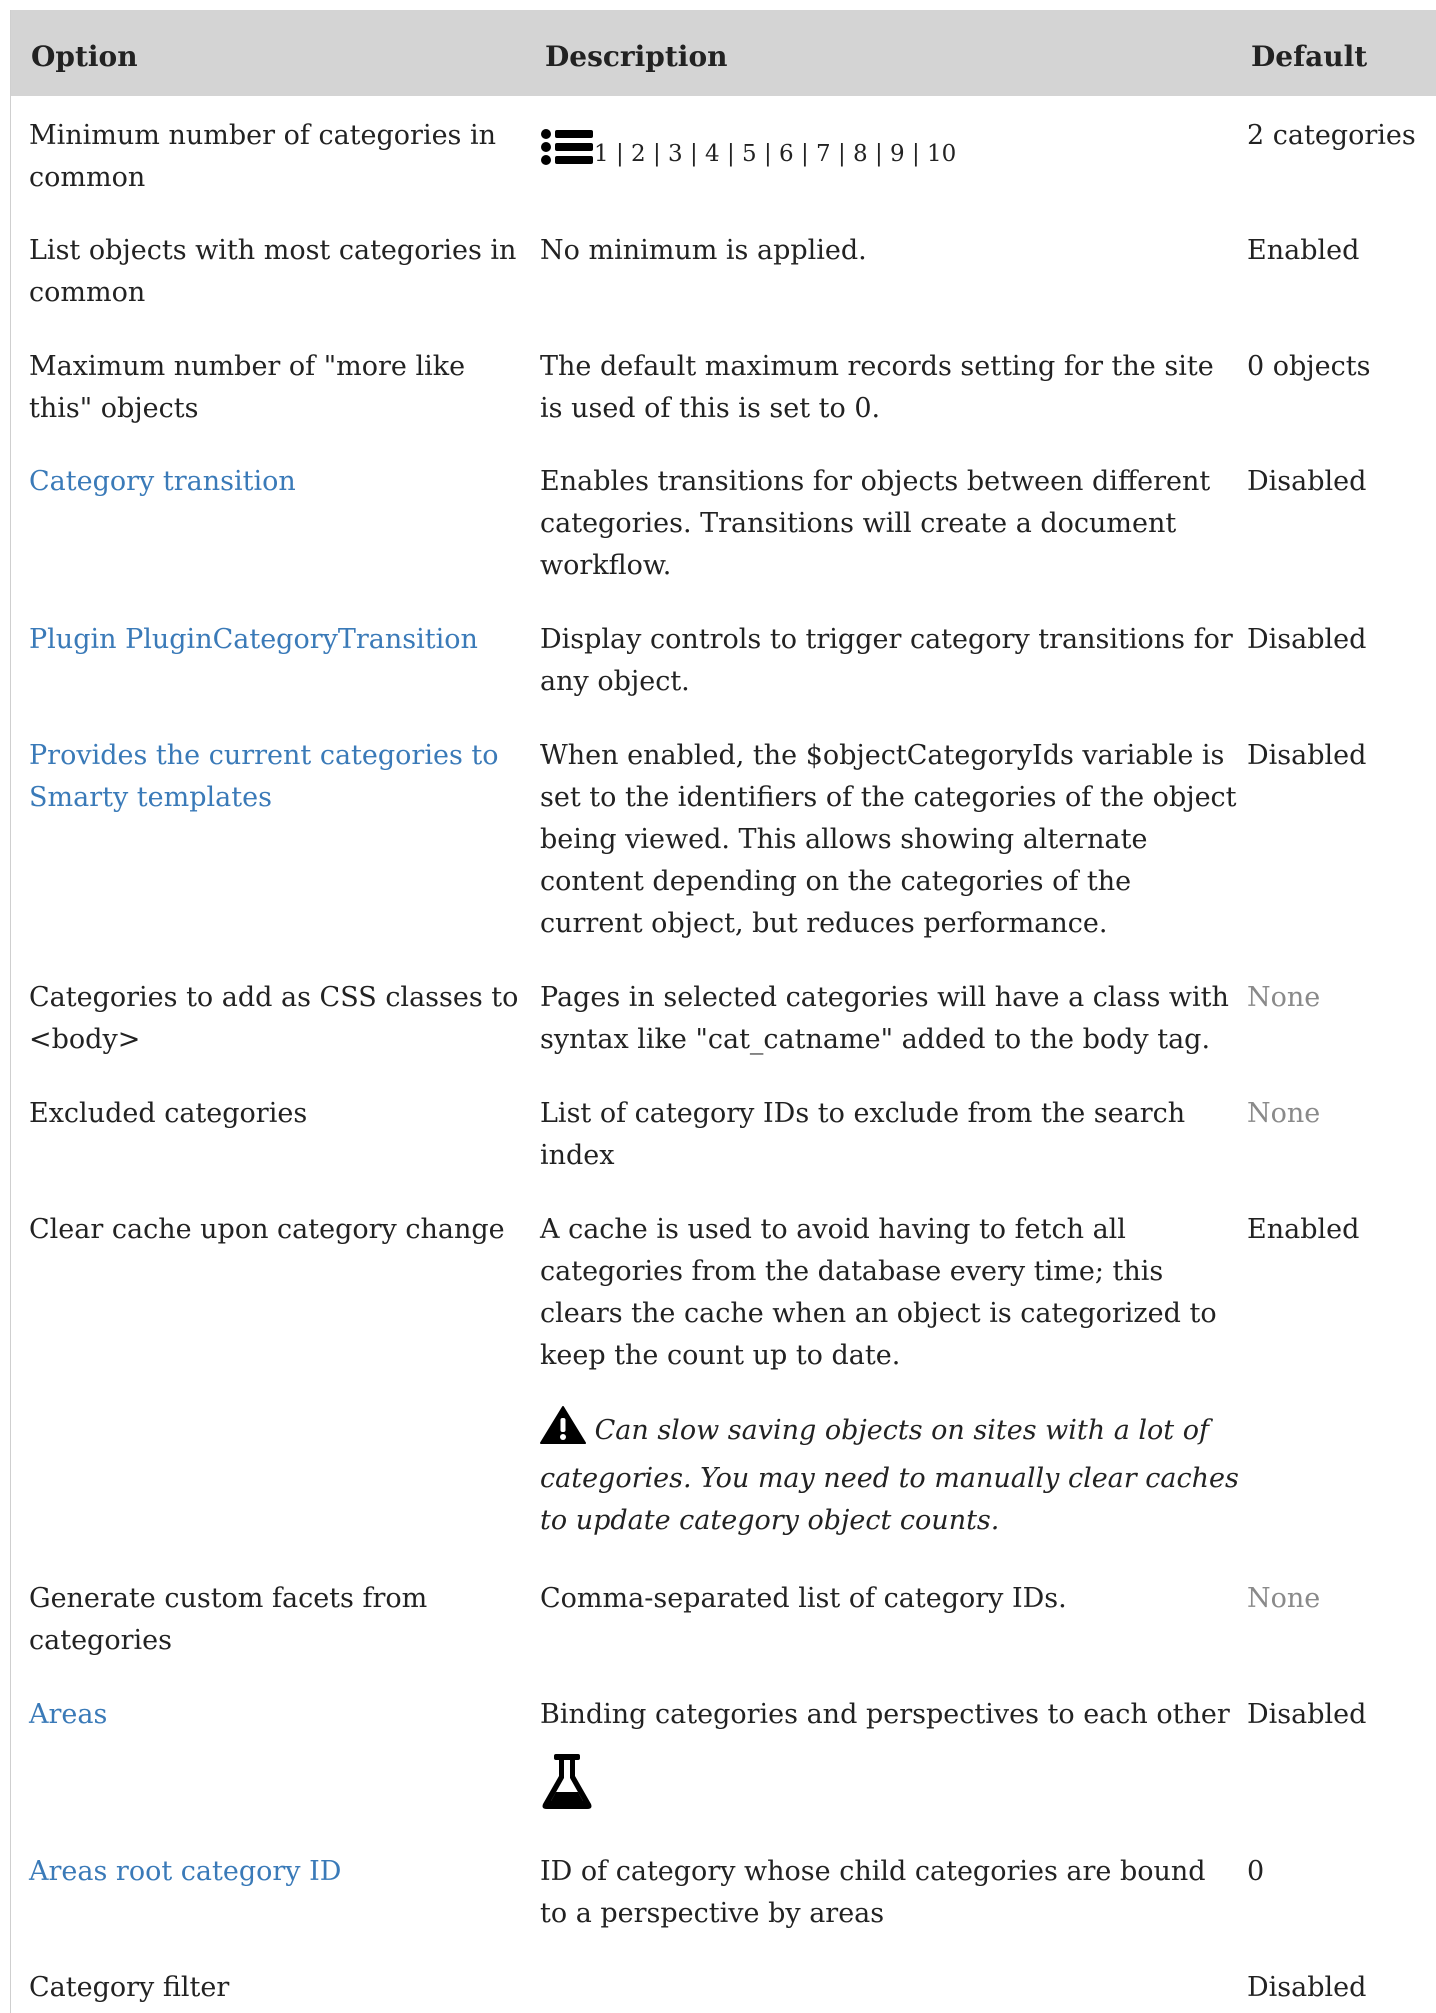 The image size is (1436, 2013). I want to click on row-option: Excluded categories, so click(168, 1113).